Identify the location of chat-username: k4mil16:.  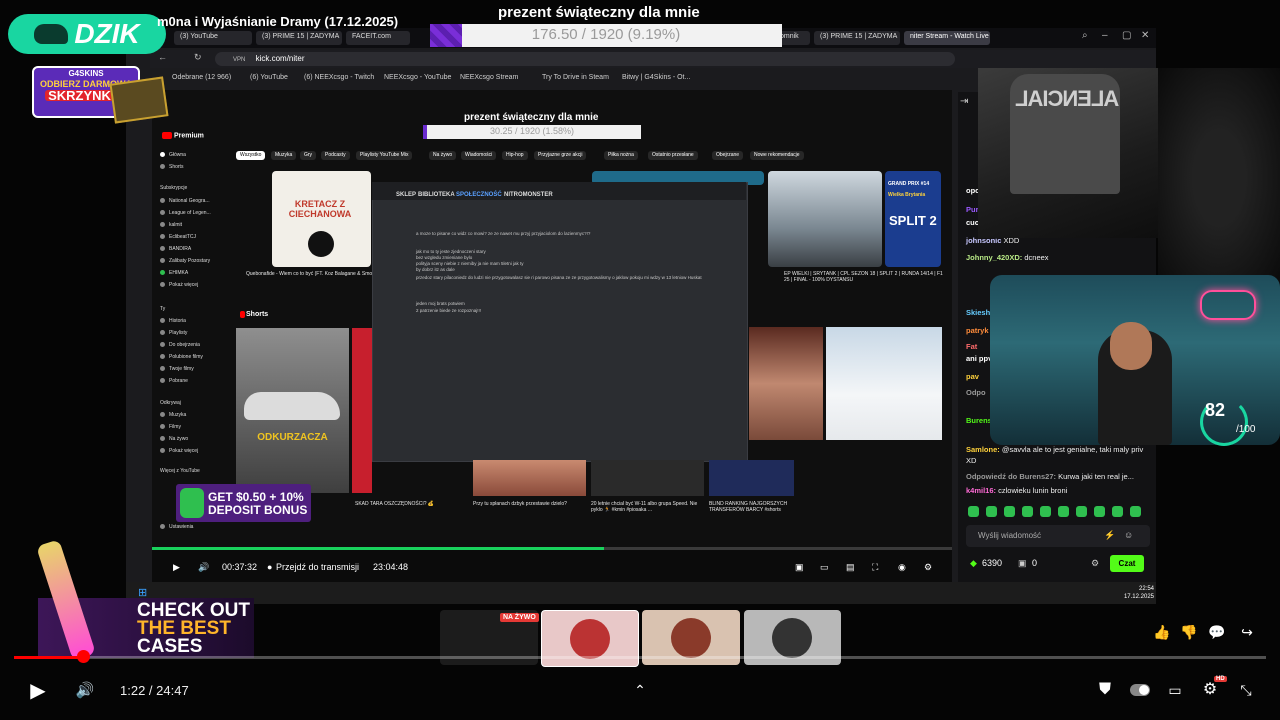
(981, 490).